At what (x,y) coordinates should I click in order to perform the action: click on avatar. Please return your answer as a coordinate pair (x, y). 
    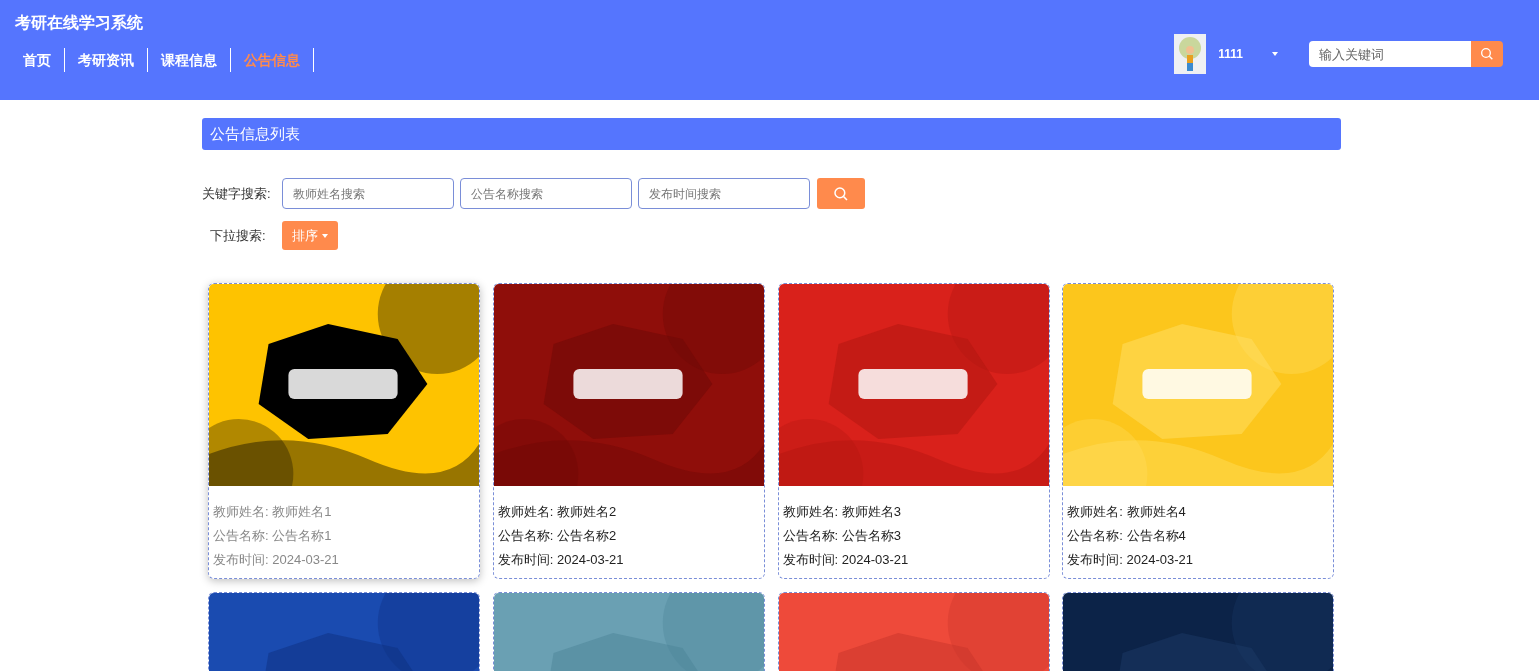
    Looking at the image, I should click on (1190, 54).